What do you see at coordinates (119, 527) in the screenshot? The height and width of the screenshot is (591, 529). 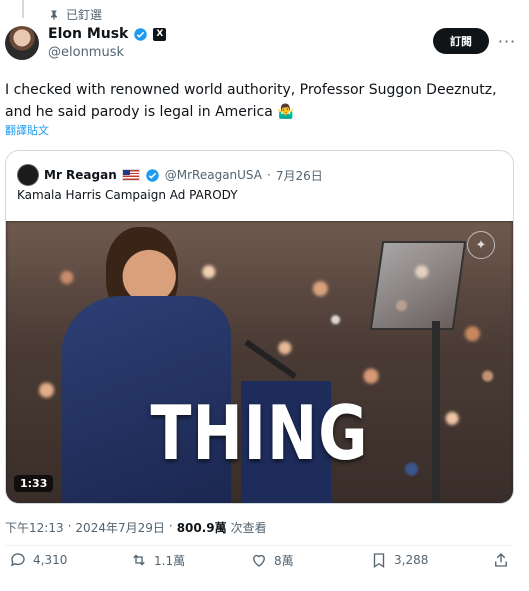 I see `tweet-date: 2024年7月29日` at bounding box center [119, 527].